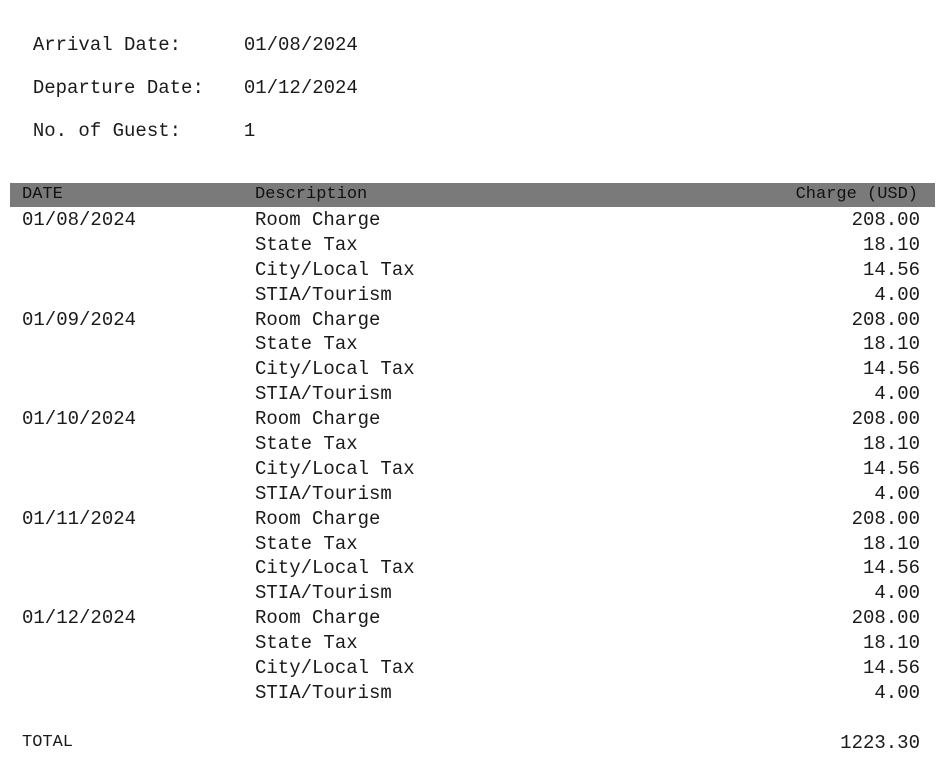 The height and width of the screenshot is (774, 947). Describe the element at coordinates (107, 131) in the screenshot. I see `guests-label: No. of Guest:` at that location.